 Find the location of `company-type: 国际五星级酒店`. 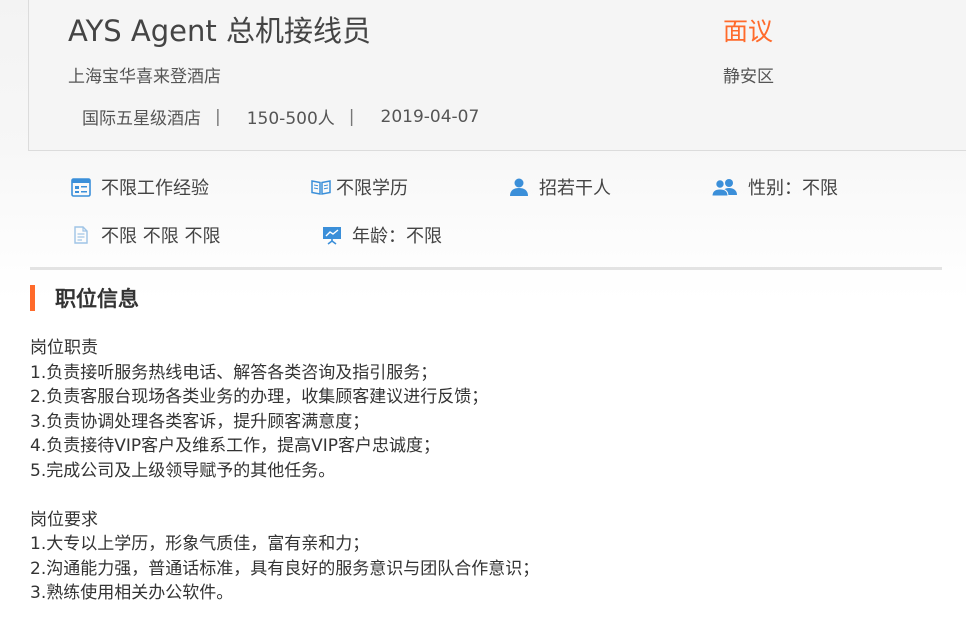

company-type: 国际五星级酒店 is located at coordinates (141, 119).